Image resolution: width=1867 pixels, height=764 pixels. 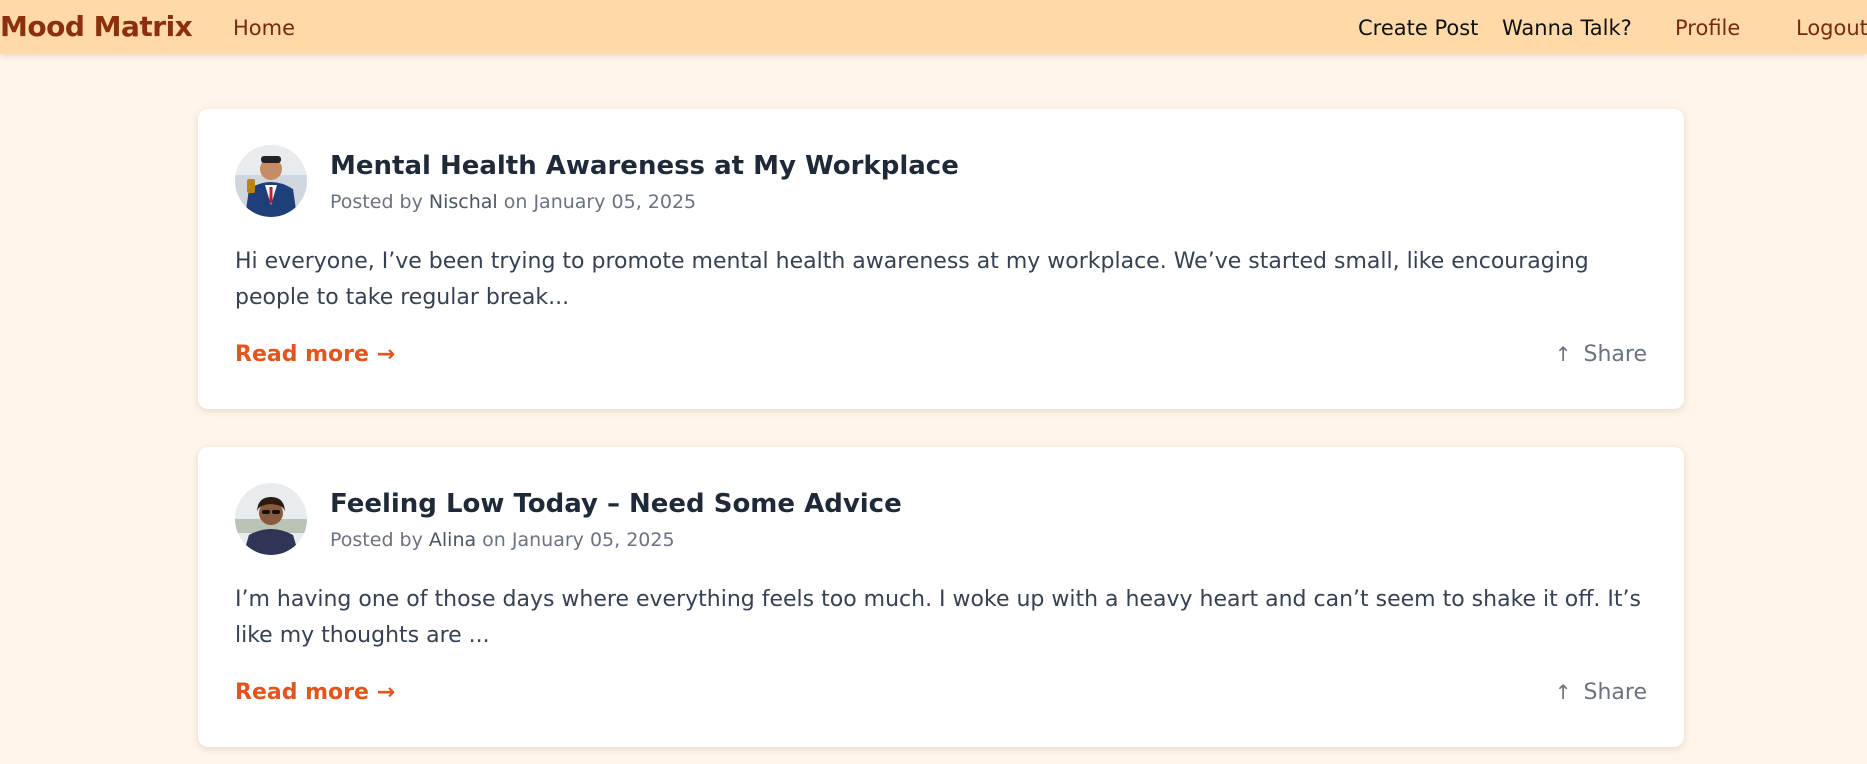 What do you see at coordinates (452, 540) in the screenshot?
I see `post-author: Alina` at bounding box center [452, 540].